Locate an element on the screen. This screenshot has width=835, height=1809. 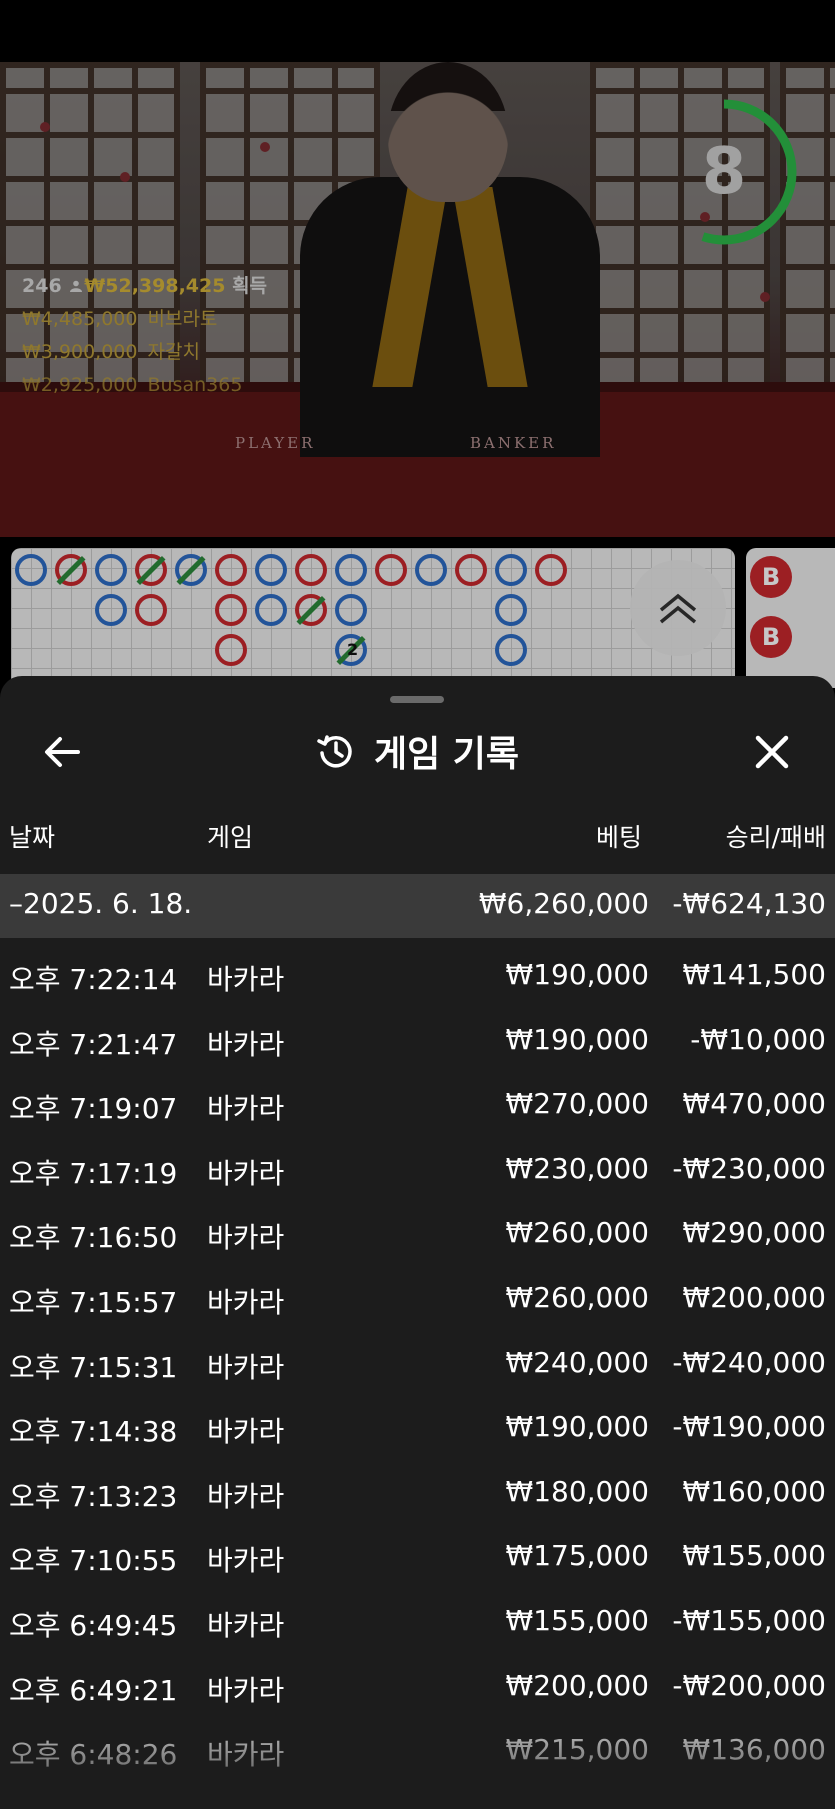
winners-total-label: 획득 is located at coordinates (250, 286).